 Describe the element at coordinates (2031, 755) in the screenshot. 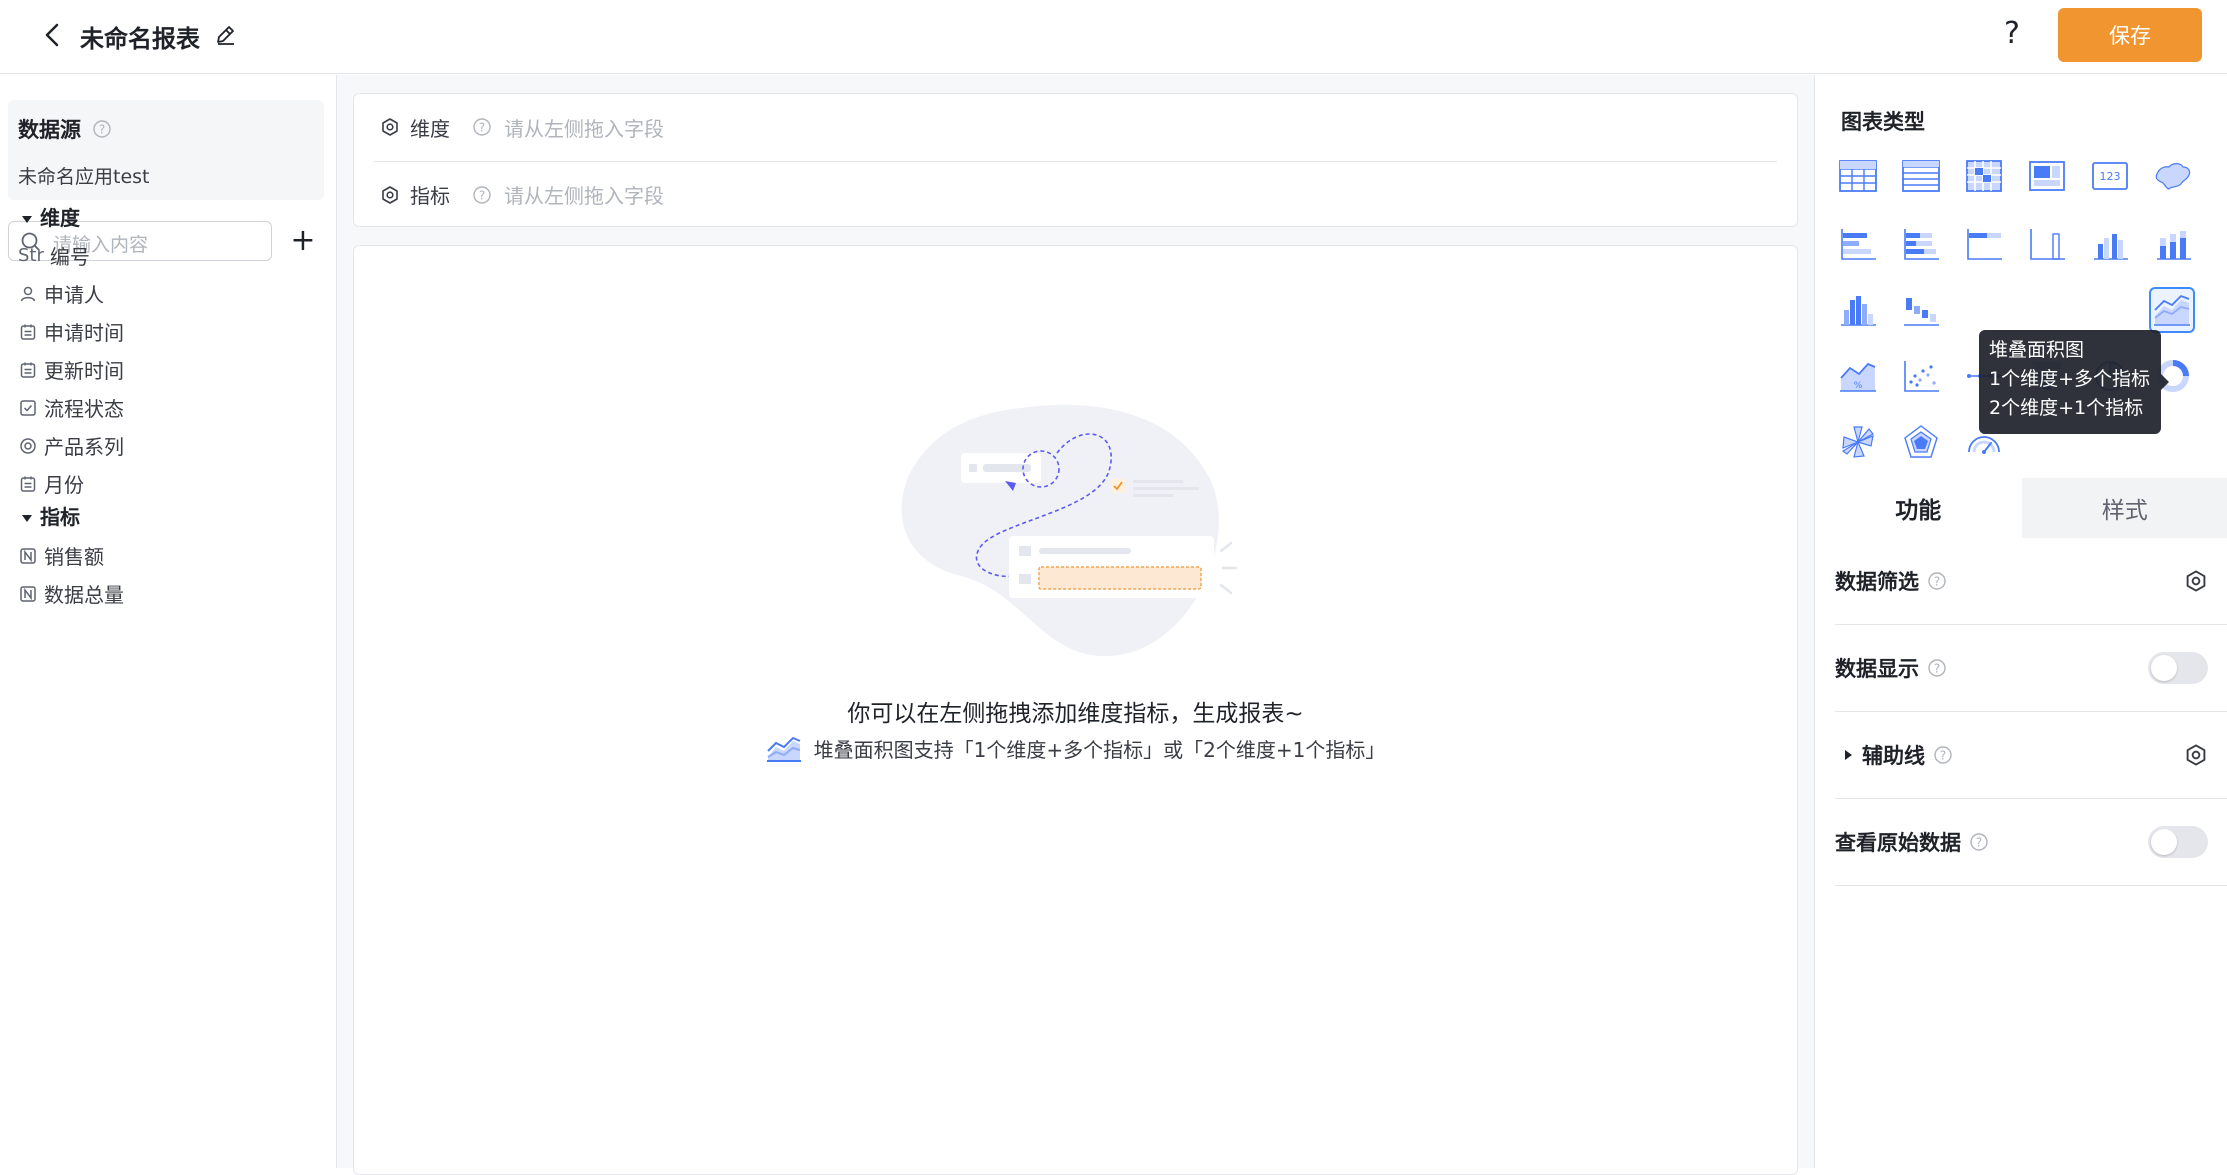

I see `reference-line-option: 辅助线 ?` at that location.